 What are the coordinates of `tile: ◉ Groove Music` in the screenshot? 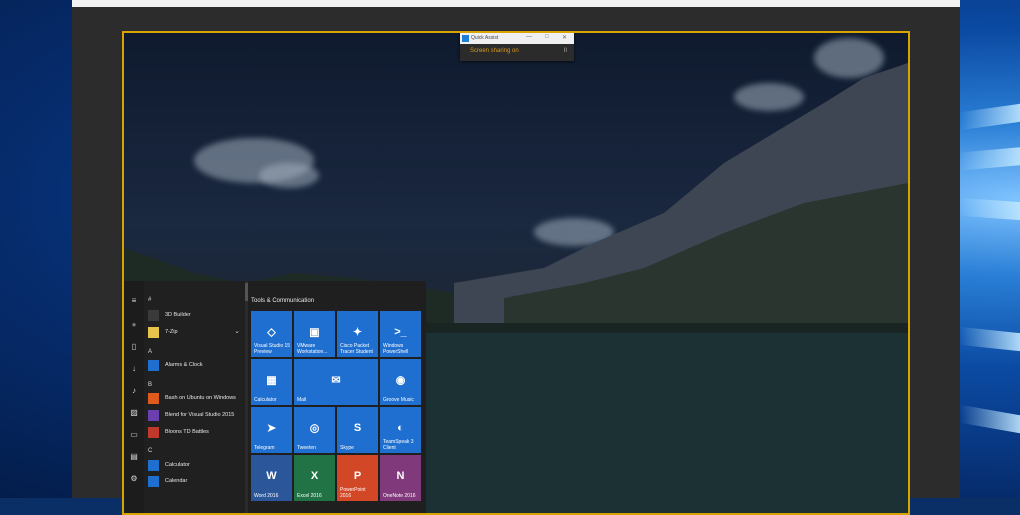 It's located at (400, 382).